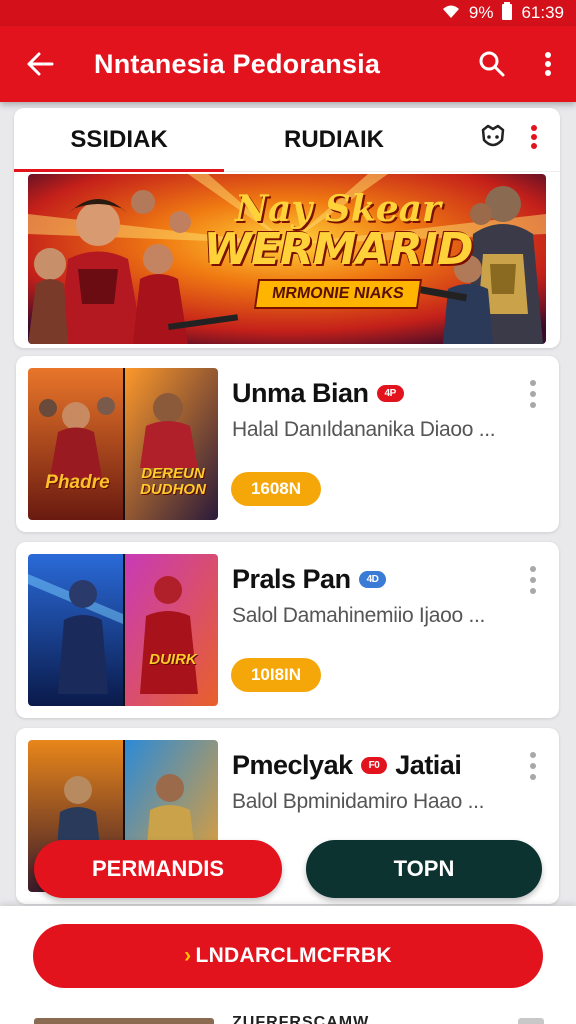  Describe the element at coordinates (493, 139) in the screenshot. I see `character-icon` at that location.